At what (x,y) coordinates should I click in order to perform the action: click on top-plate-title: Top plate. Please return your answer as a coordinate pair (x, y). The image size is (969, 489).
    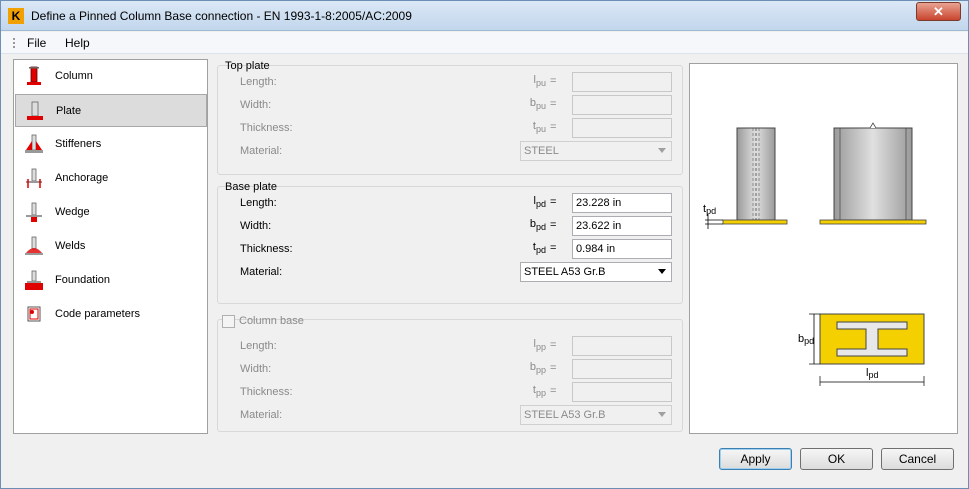
    Looking at the image, I should click on (247, 66).